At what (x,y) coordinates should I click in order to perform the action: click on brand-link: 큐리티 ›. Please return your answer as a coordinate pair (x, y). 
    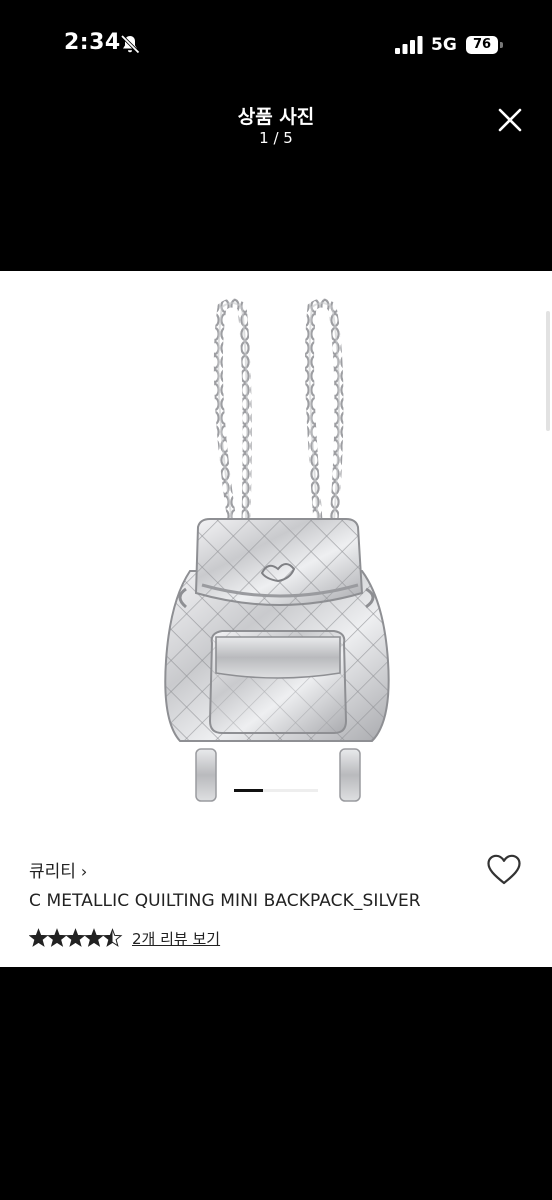
    Looking at the image, I should click on (58, 869).